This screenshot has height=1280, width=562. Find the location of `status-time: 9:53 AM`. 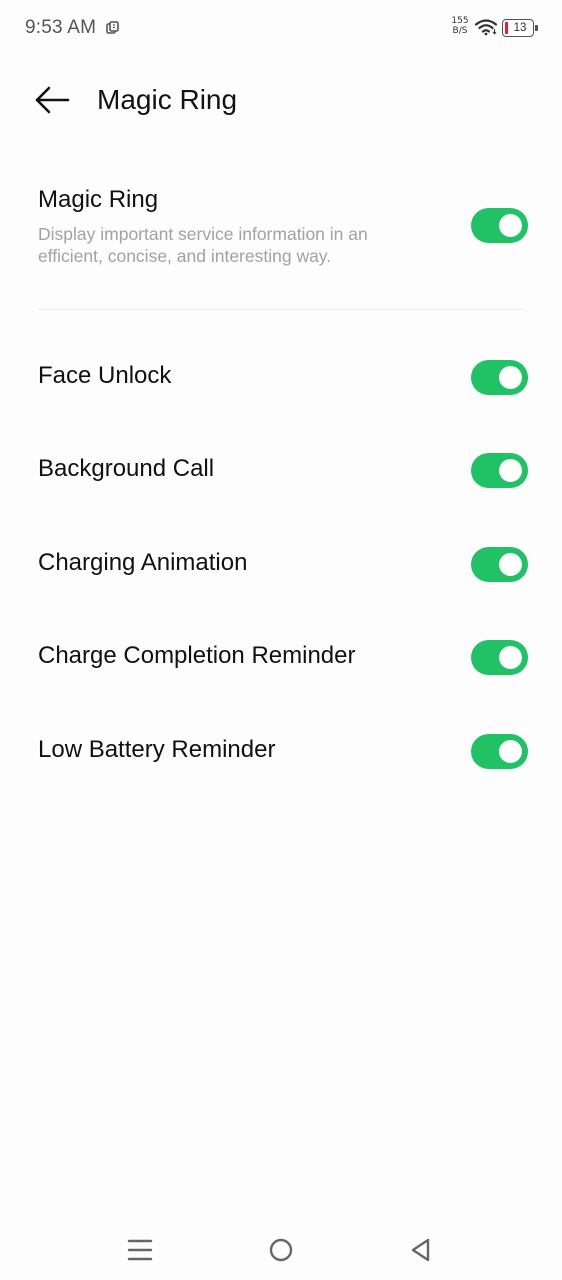

status-time: 9:53 AM is located at coordinates (61, 27).